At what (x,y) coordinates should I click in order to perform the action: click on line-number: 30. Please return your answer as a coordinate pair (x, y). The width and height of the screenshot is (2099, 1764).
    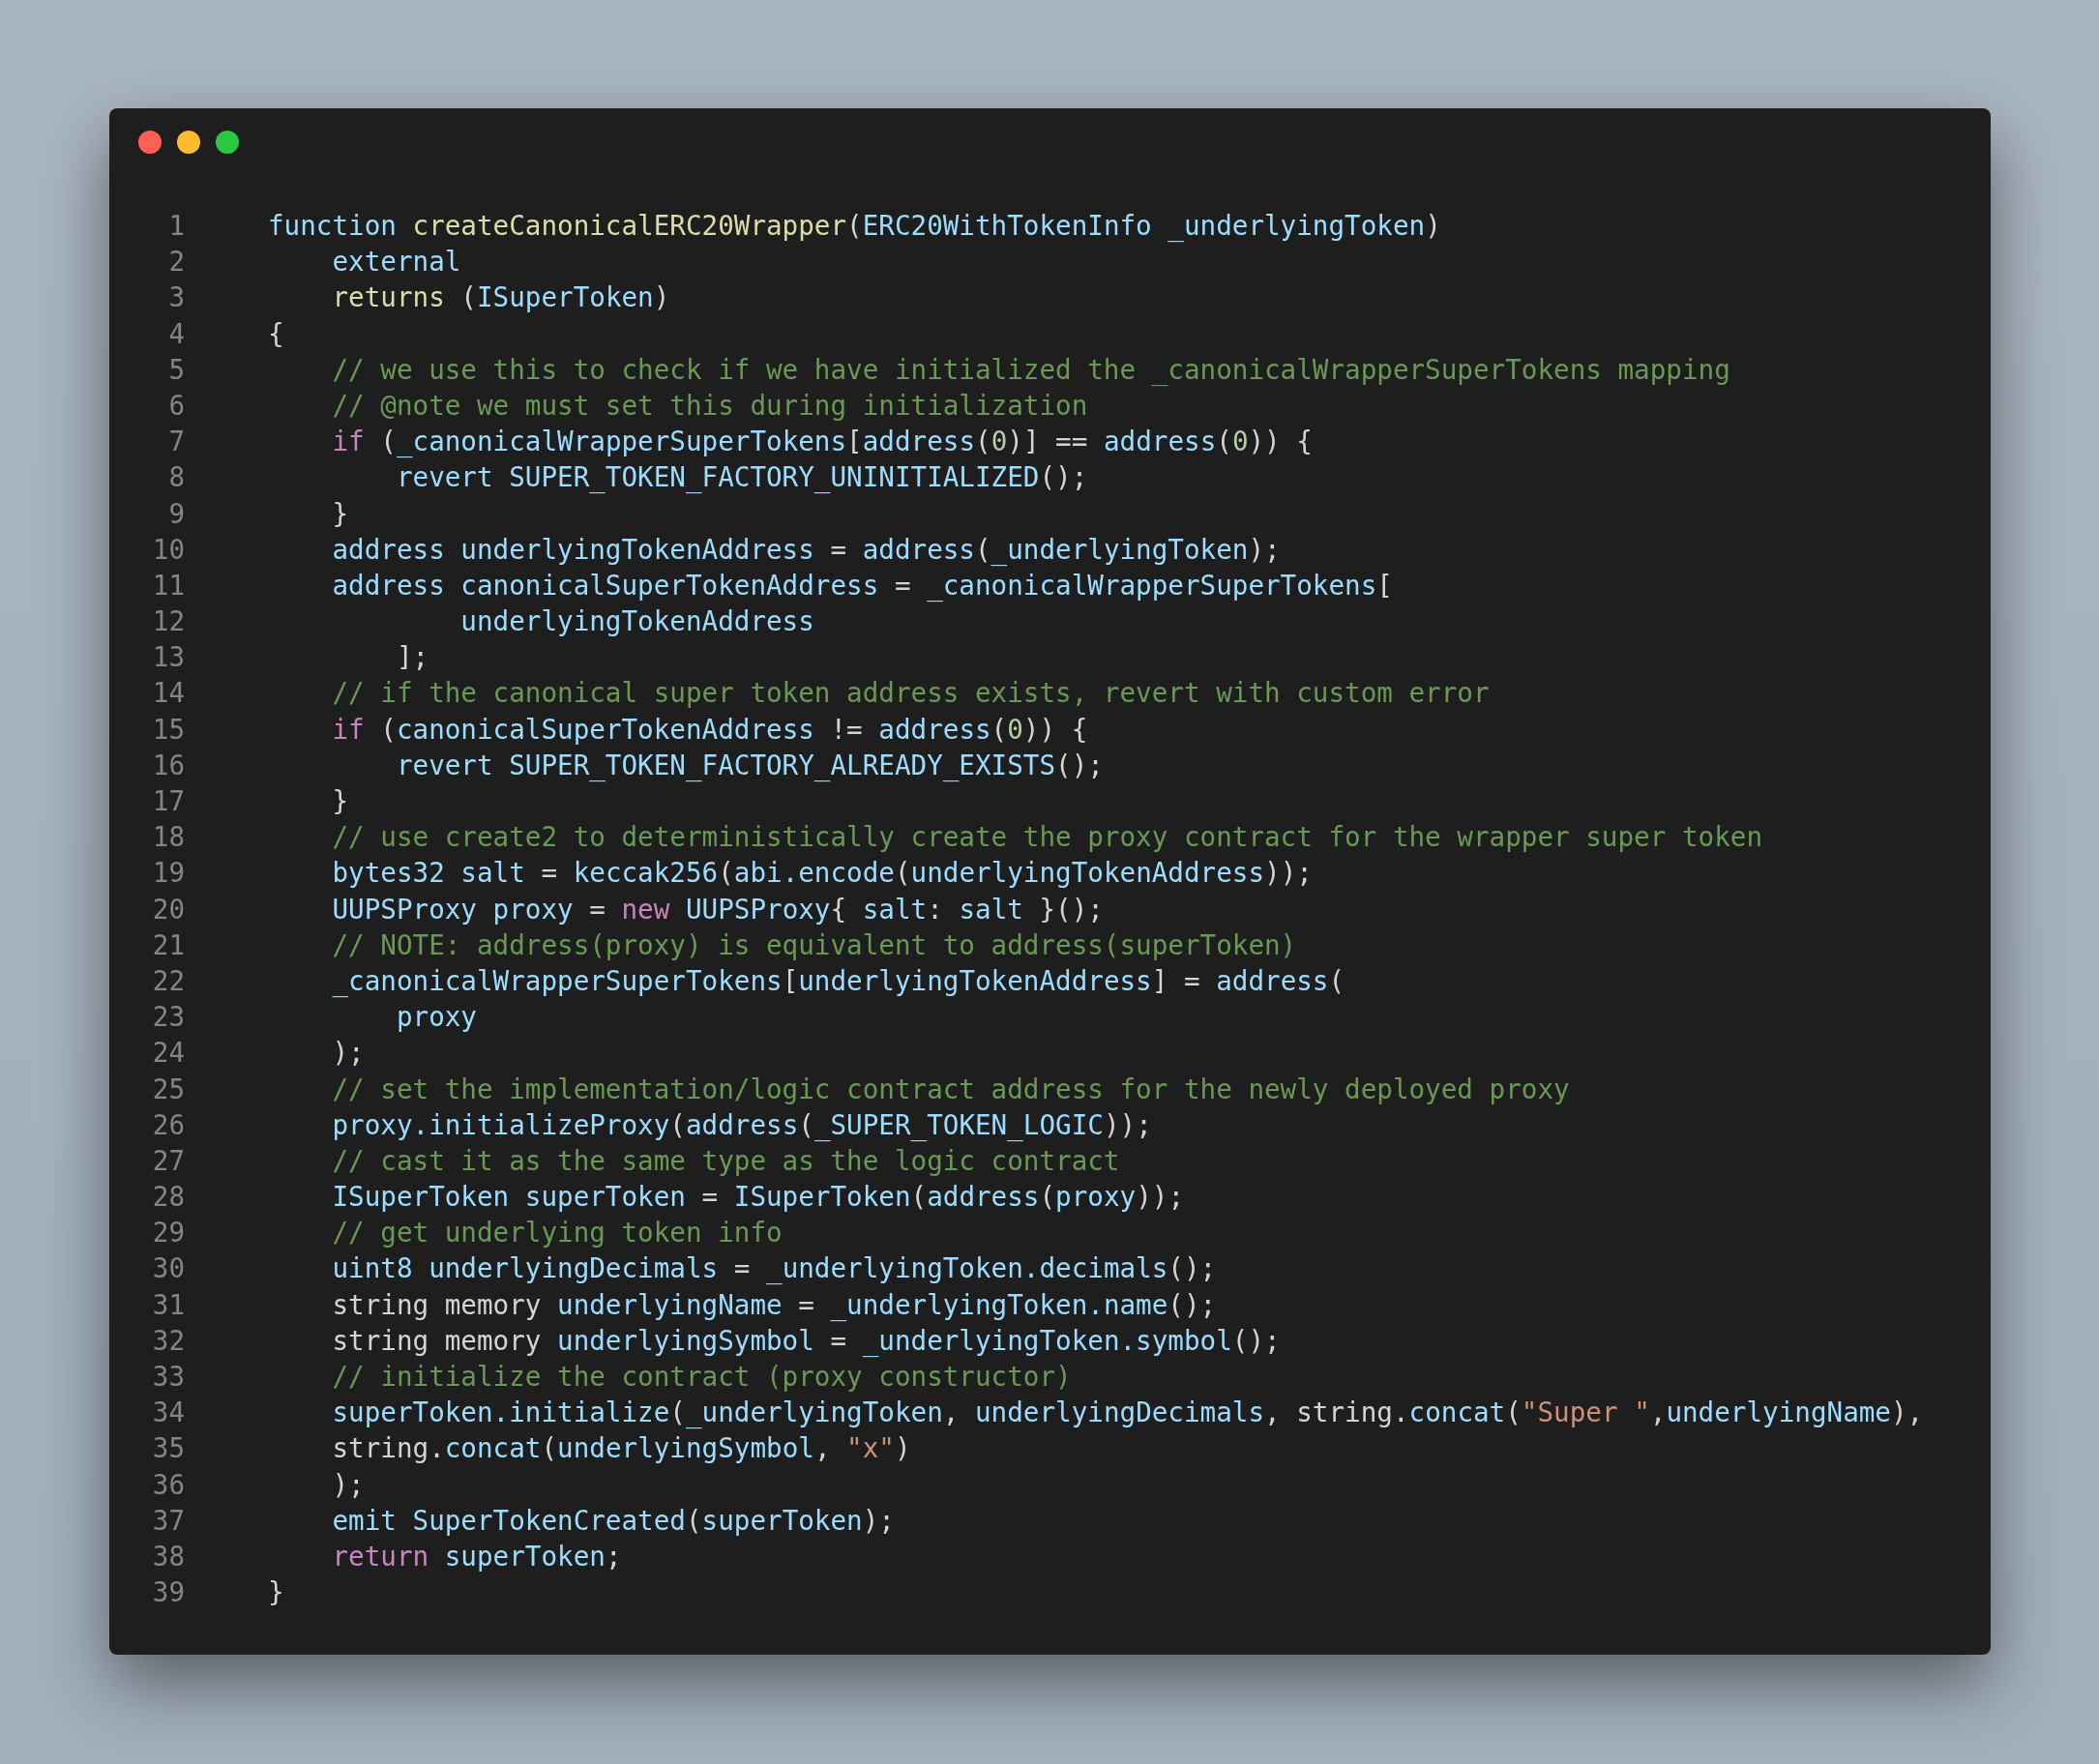
    Looking at the image, I should click on (168, 1268).